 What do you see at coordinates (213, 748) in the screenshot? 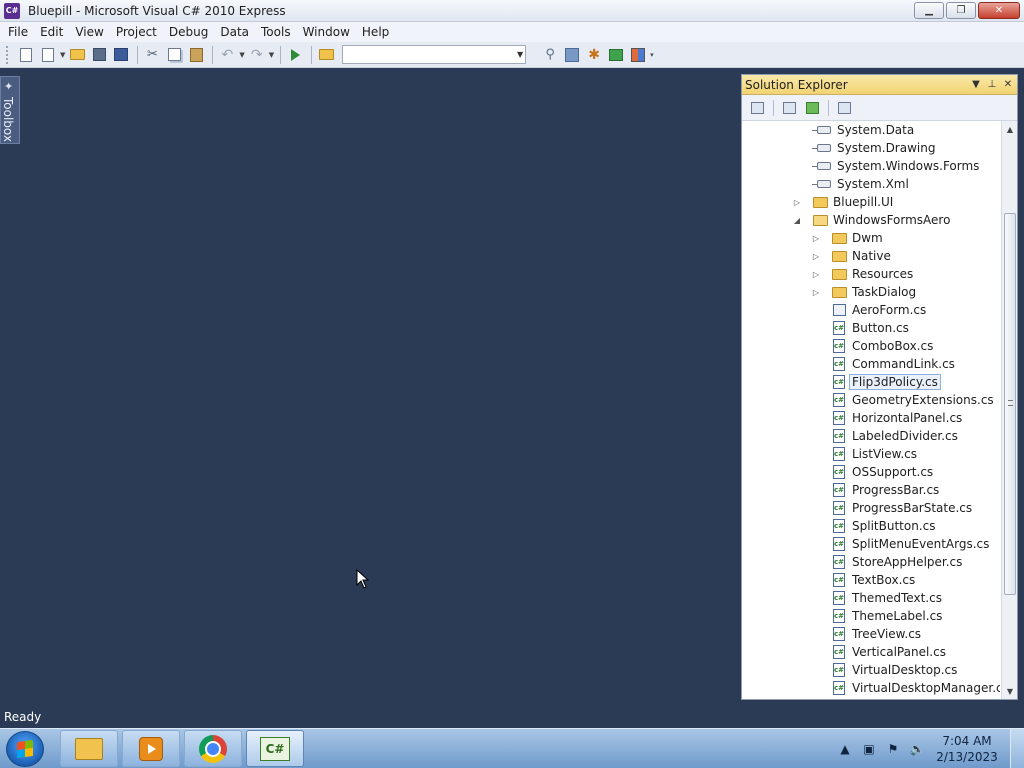
I see `taskbar-chrome-button` at bounding box center [213, 748].